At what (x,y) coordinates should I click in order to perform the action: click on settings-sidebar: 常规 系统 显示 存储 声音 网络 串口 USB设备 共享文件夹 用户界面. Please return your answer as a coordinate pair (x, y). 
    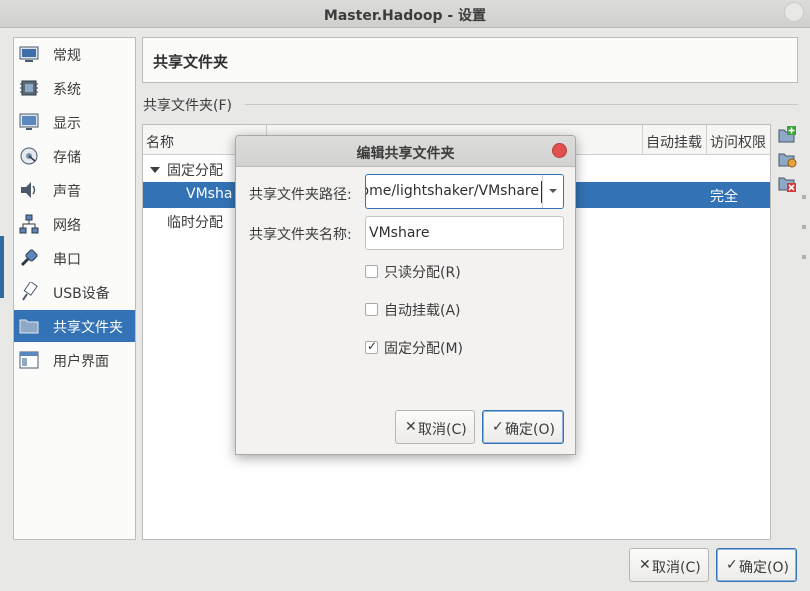
    Looking at the image, I should click on (74, 288).